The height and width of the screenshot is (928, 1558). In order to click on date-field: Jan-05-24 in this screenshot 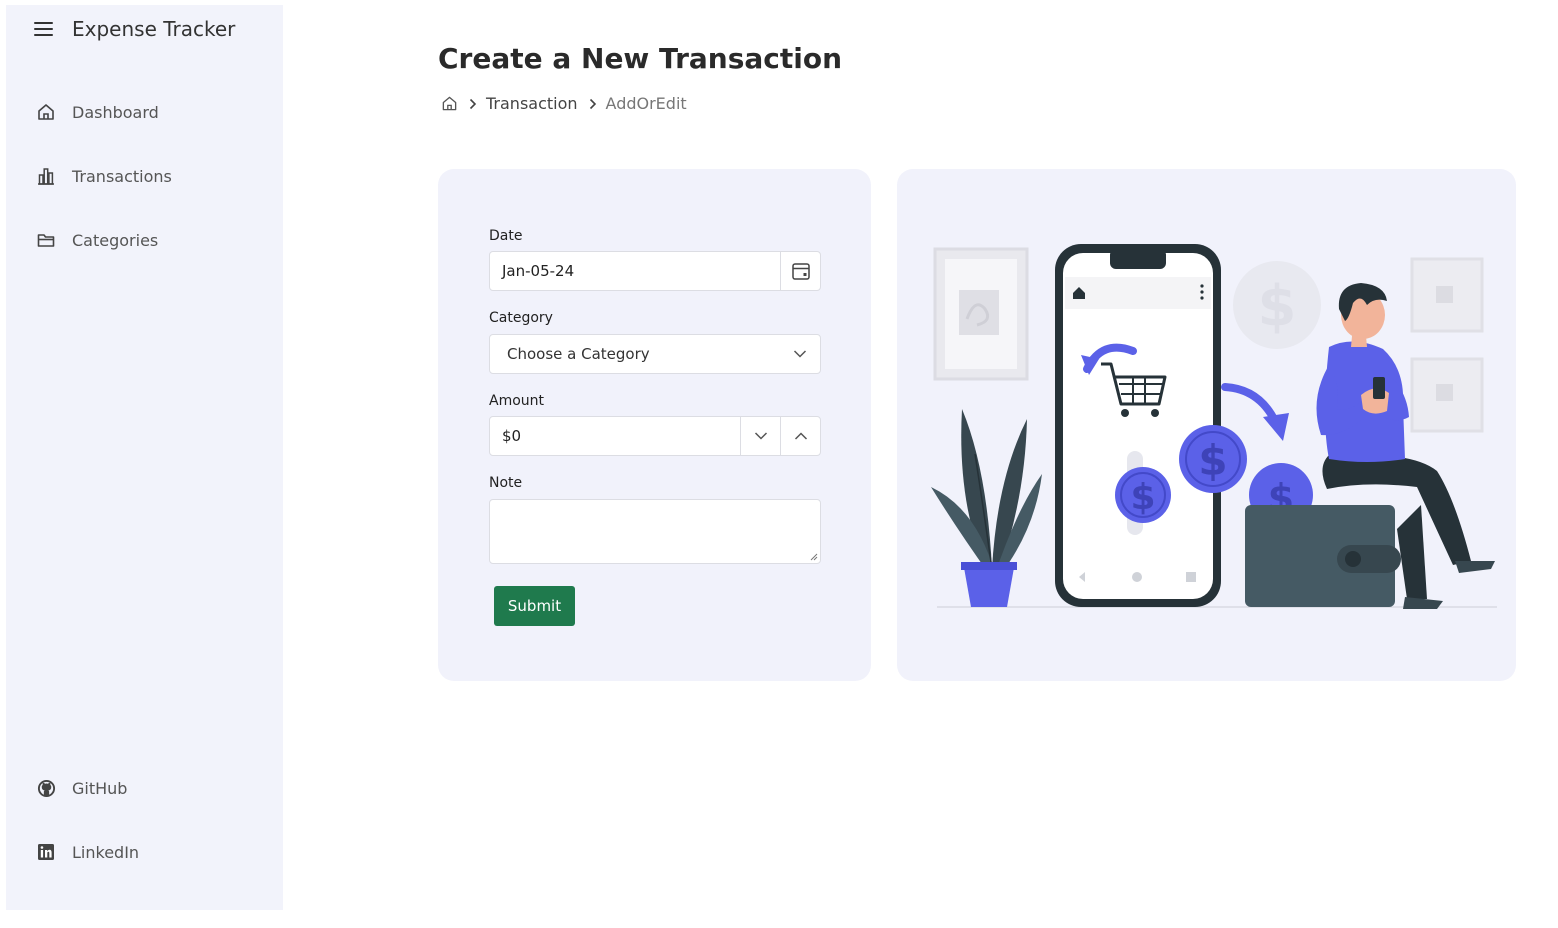, I will do `click(655, 271)`.